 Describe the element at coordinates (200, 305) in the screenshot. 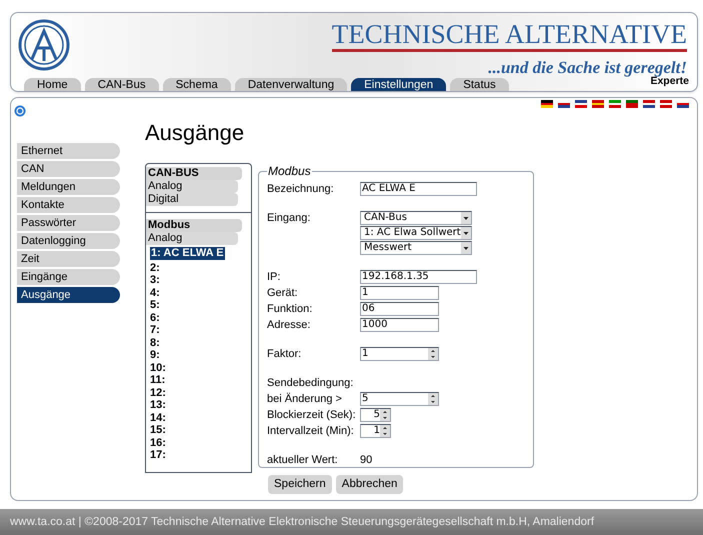

I see `output-item: 5:` at that location.